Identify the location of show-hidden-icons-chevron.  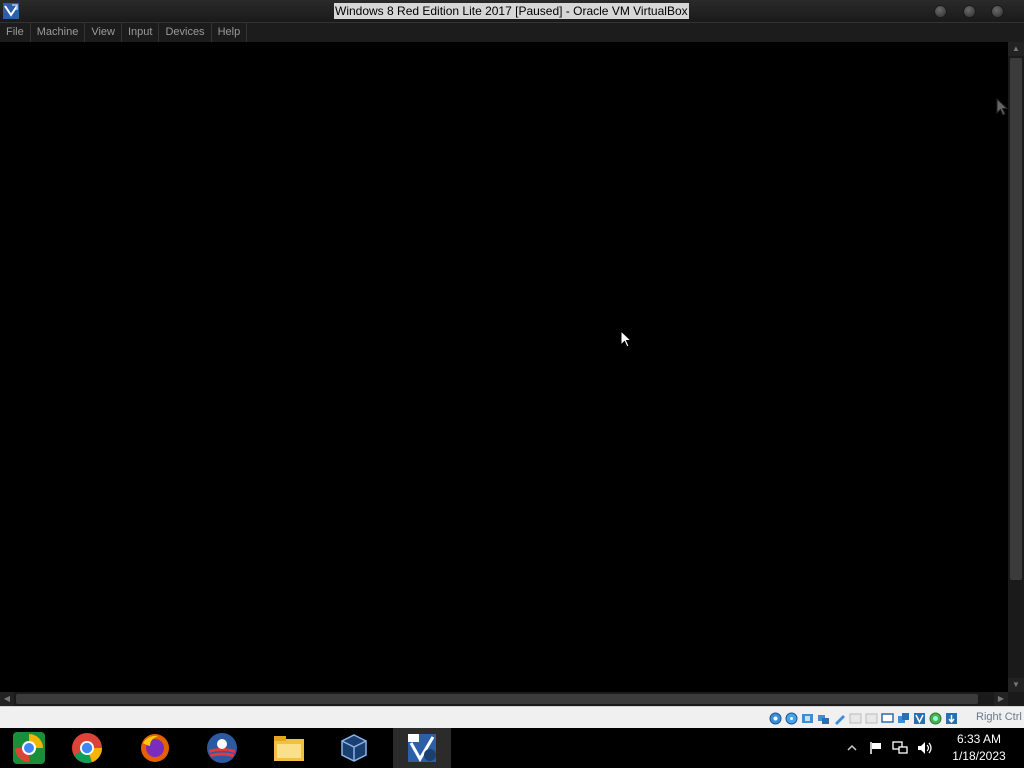
(852, 748).